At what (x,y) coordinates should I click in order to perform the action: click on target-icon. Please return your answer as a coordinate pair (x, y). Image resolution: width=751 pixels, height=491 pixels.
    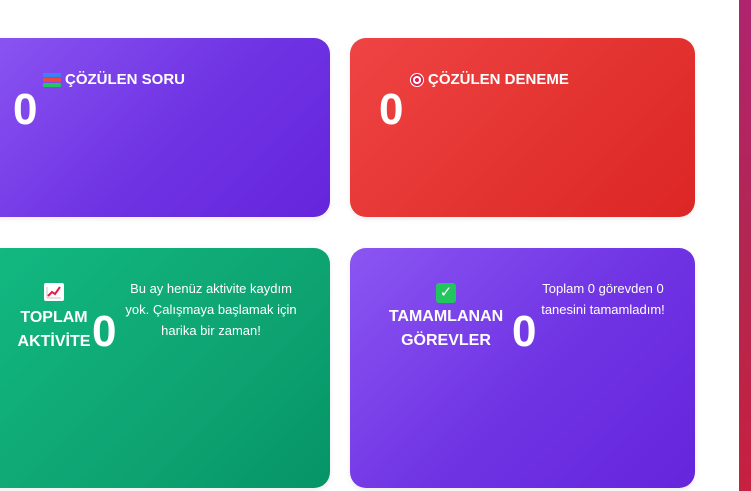
    Looking at the image, I should click on (417, 79).